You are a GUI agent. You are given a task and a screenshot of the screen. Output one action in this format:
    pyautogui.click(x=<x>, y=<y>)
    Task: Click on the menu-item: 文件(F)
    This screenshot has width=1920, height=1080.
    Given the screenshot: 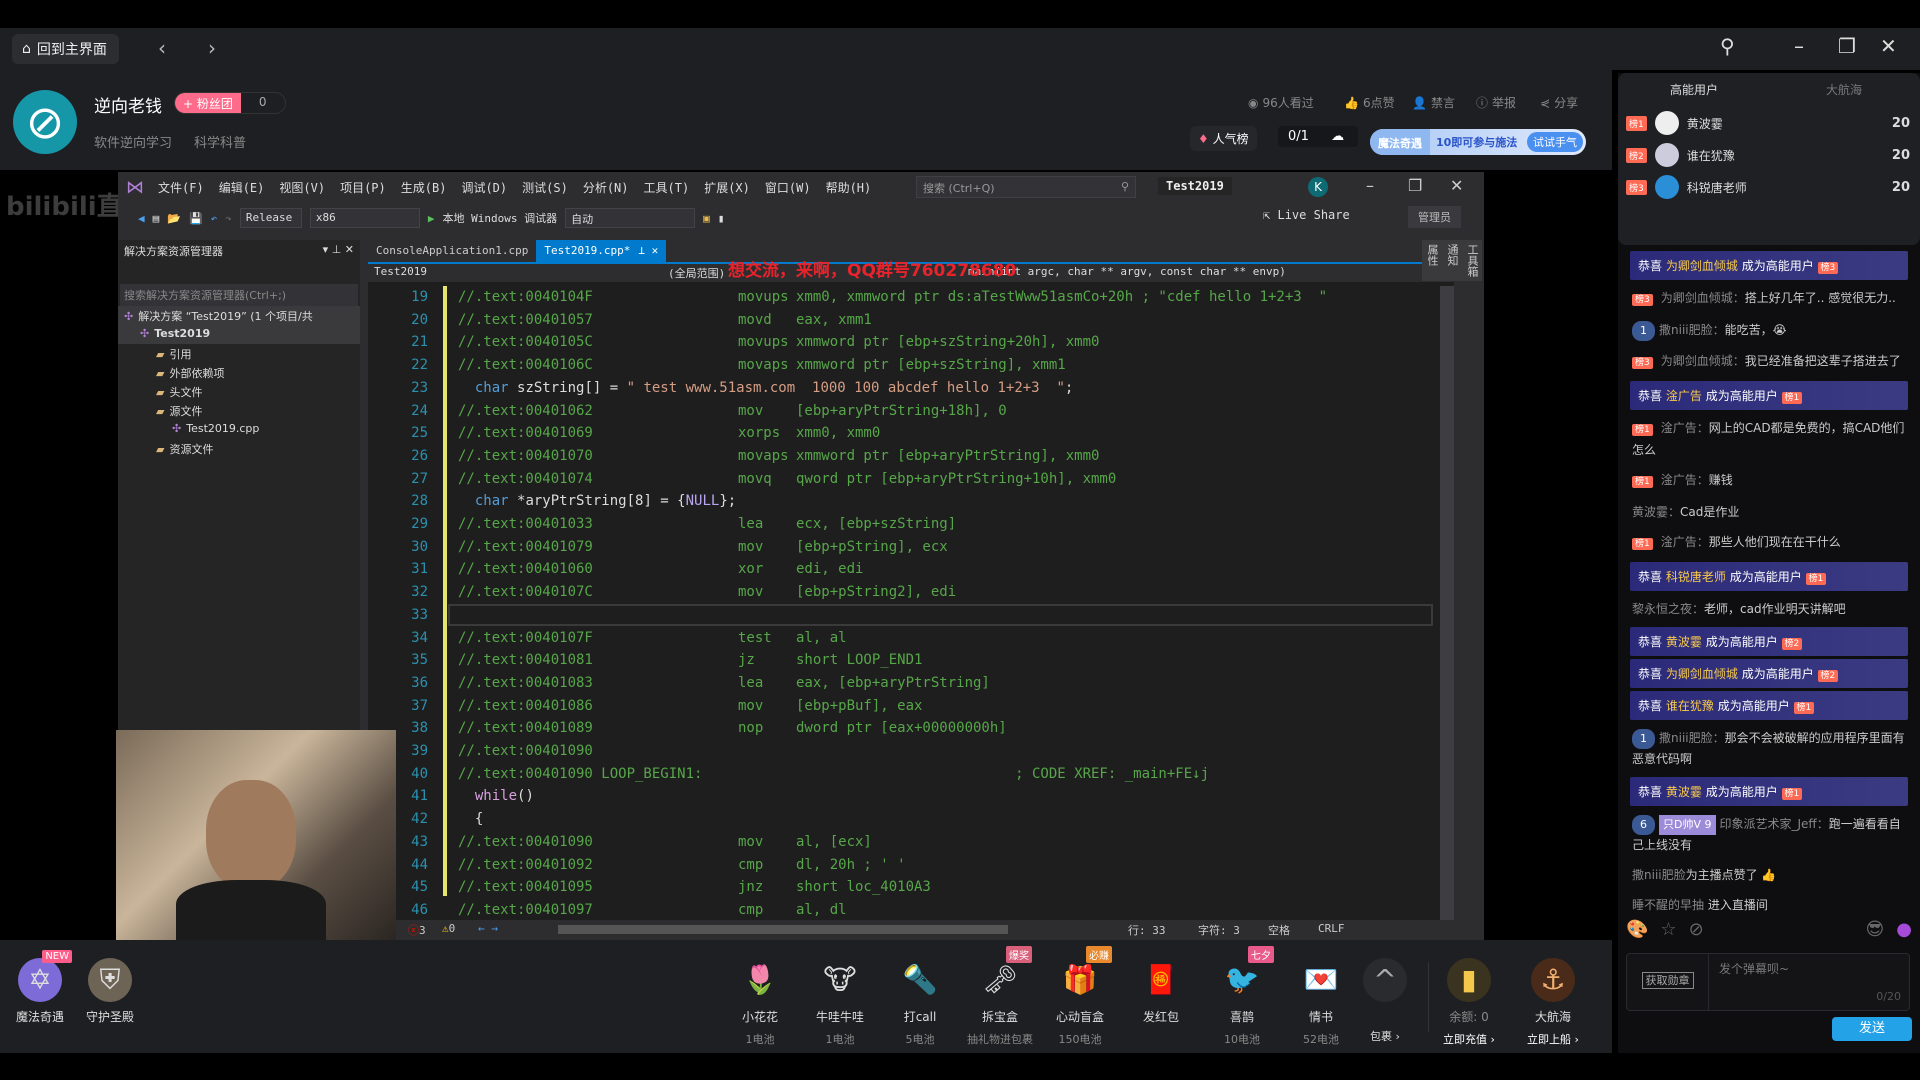 What is the action you would take?
    pyautogui.click(x=181, y=187)
    